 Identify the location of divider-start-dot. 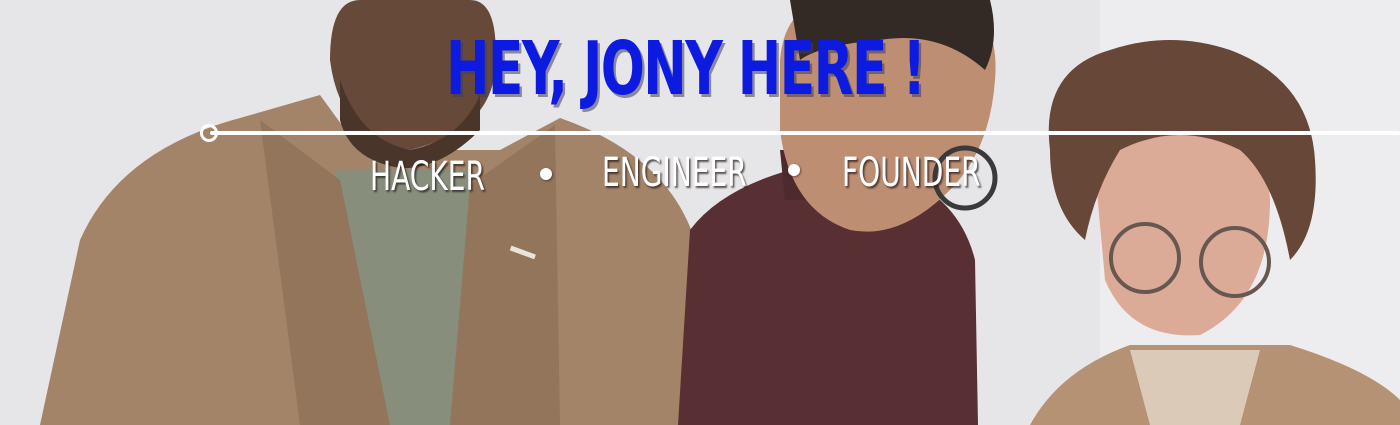
(209, 133).